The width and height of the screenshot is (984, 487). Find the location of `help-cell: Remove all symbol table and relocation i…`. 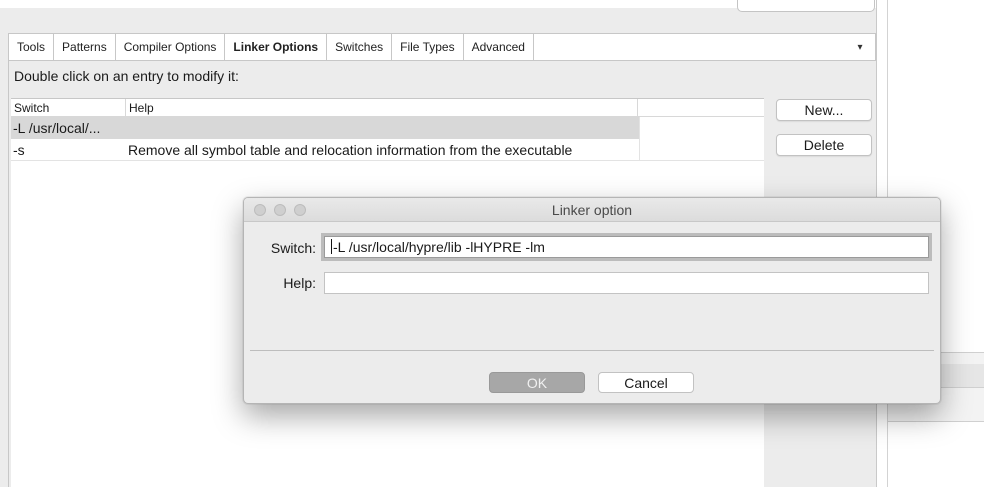

help-cell: Remove all symbol table and relocation i… is located at coordinates (350, 149).